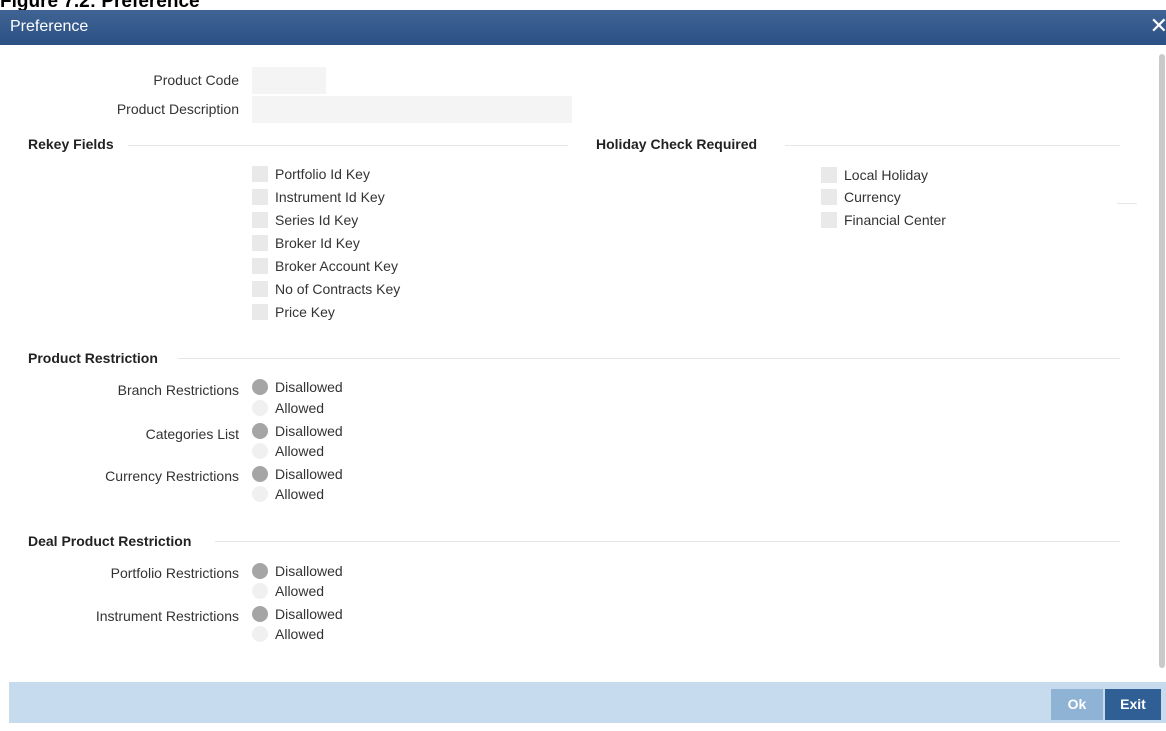  I want to click on exit-button: Exit, so click(1133, 704).